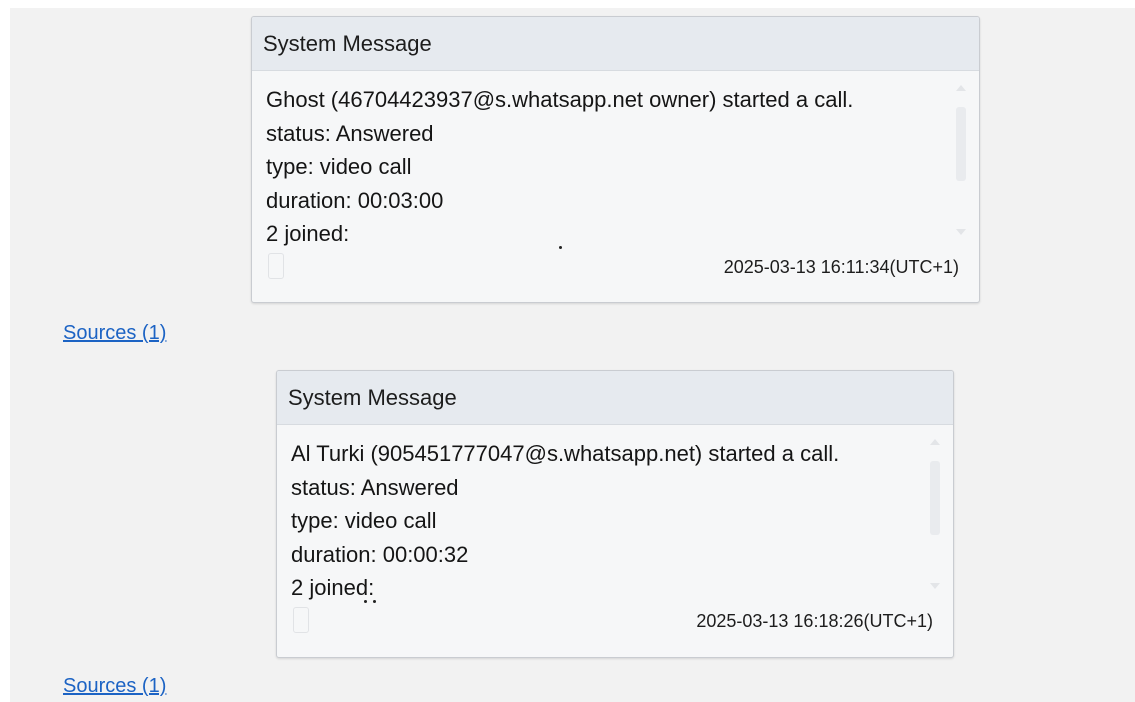  Describe the element at coordinates (615, 270) in the screenshot. I see `card-footer: 2025-03-13 16:11:34(UTC+1)` at that location.